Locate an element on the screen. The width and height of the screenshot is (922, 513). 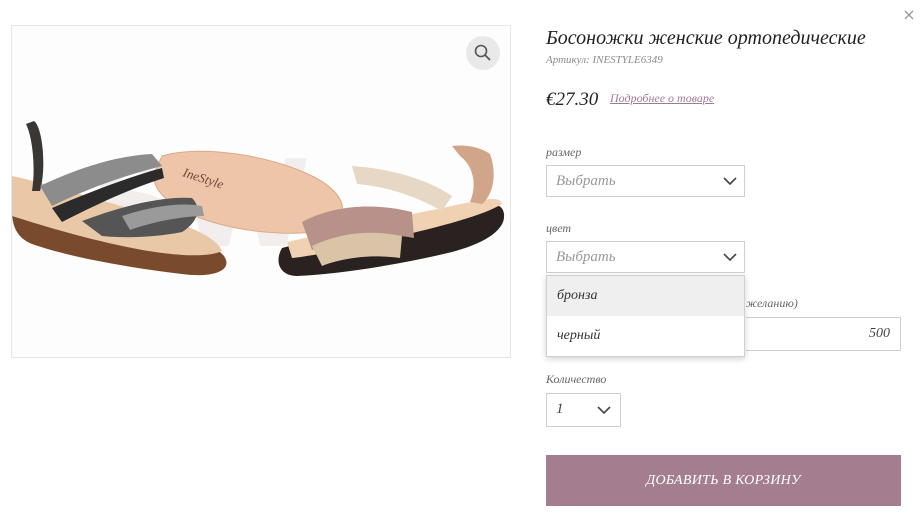
color-label: цвет is located at coordinates (559, 228).